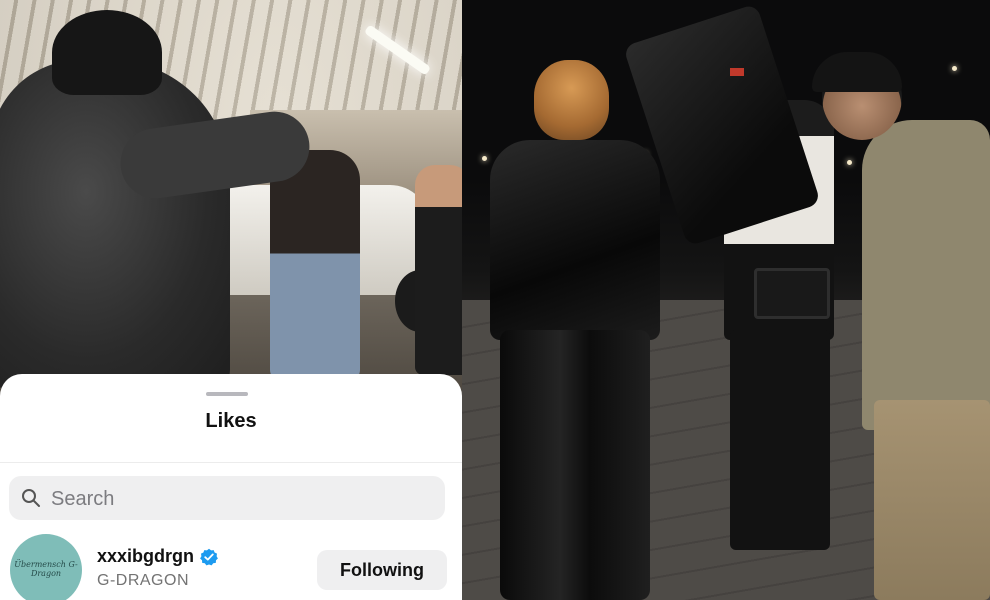 The image size is (990, 600). What do you see at coordinates (231, 462) in the screenshot?
I see `sheet-divider` at bounding box center [231, 462].